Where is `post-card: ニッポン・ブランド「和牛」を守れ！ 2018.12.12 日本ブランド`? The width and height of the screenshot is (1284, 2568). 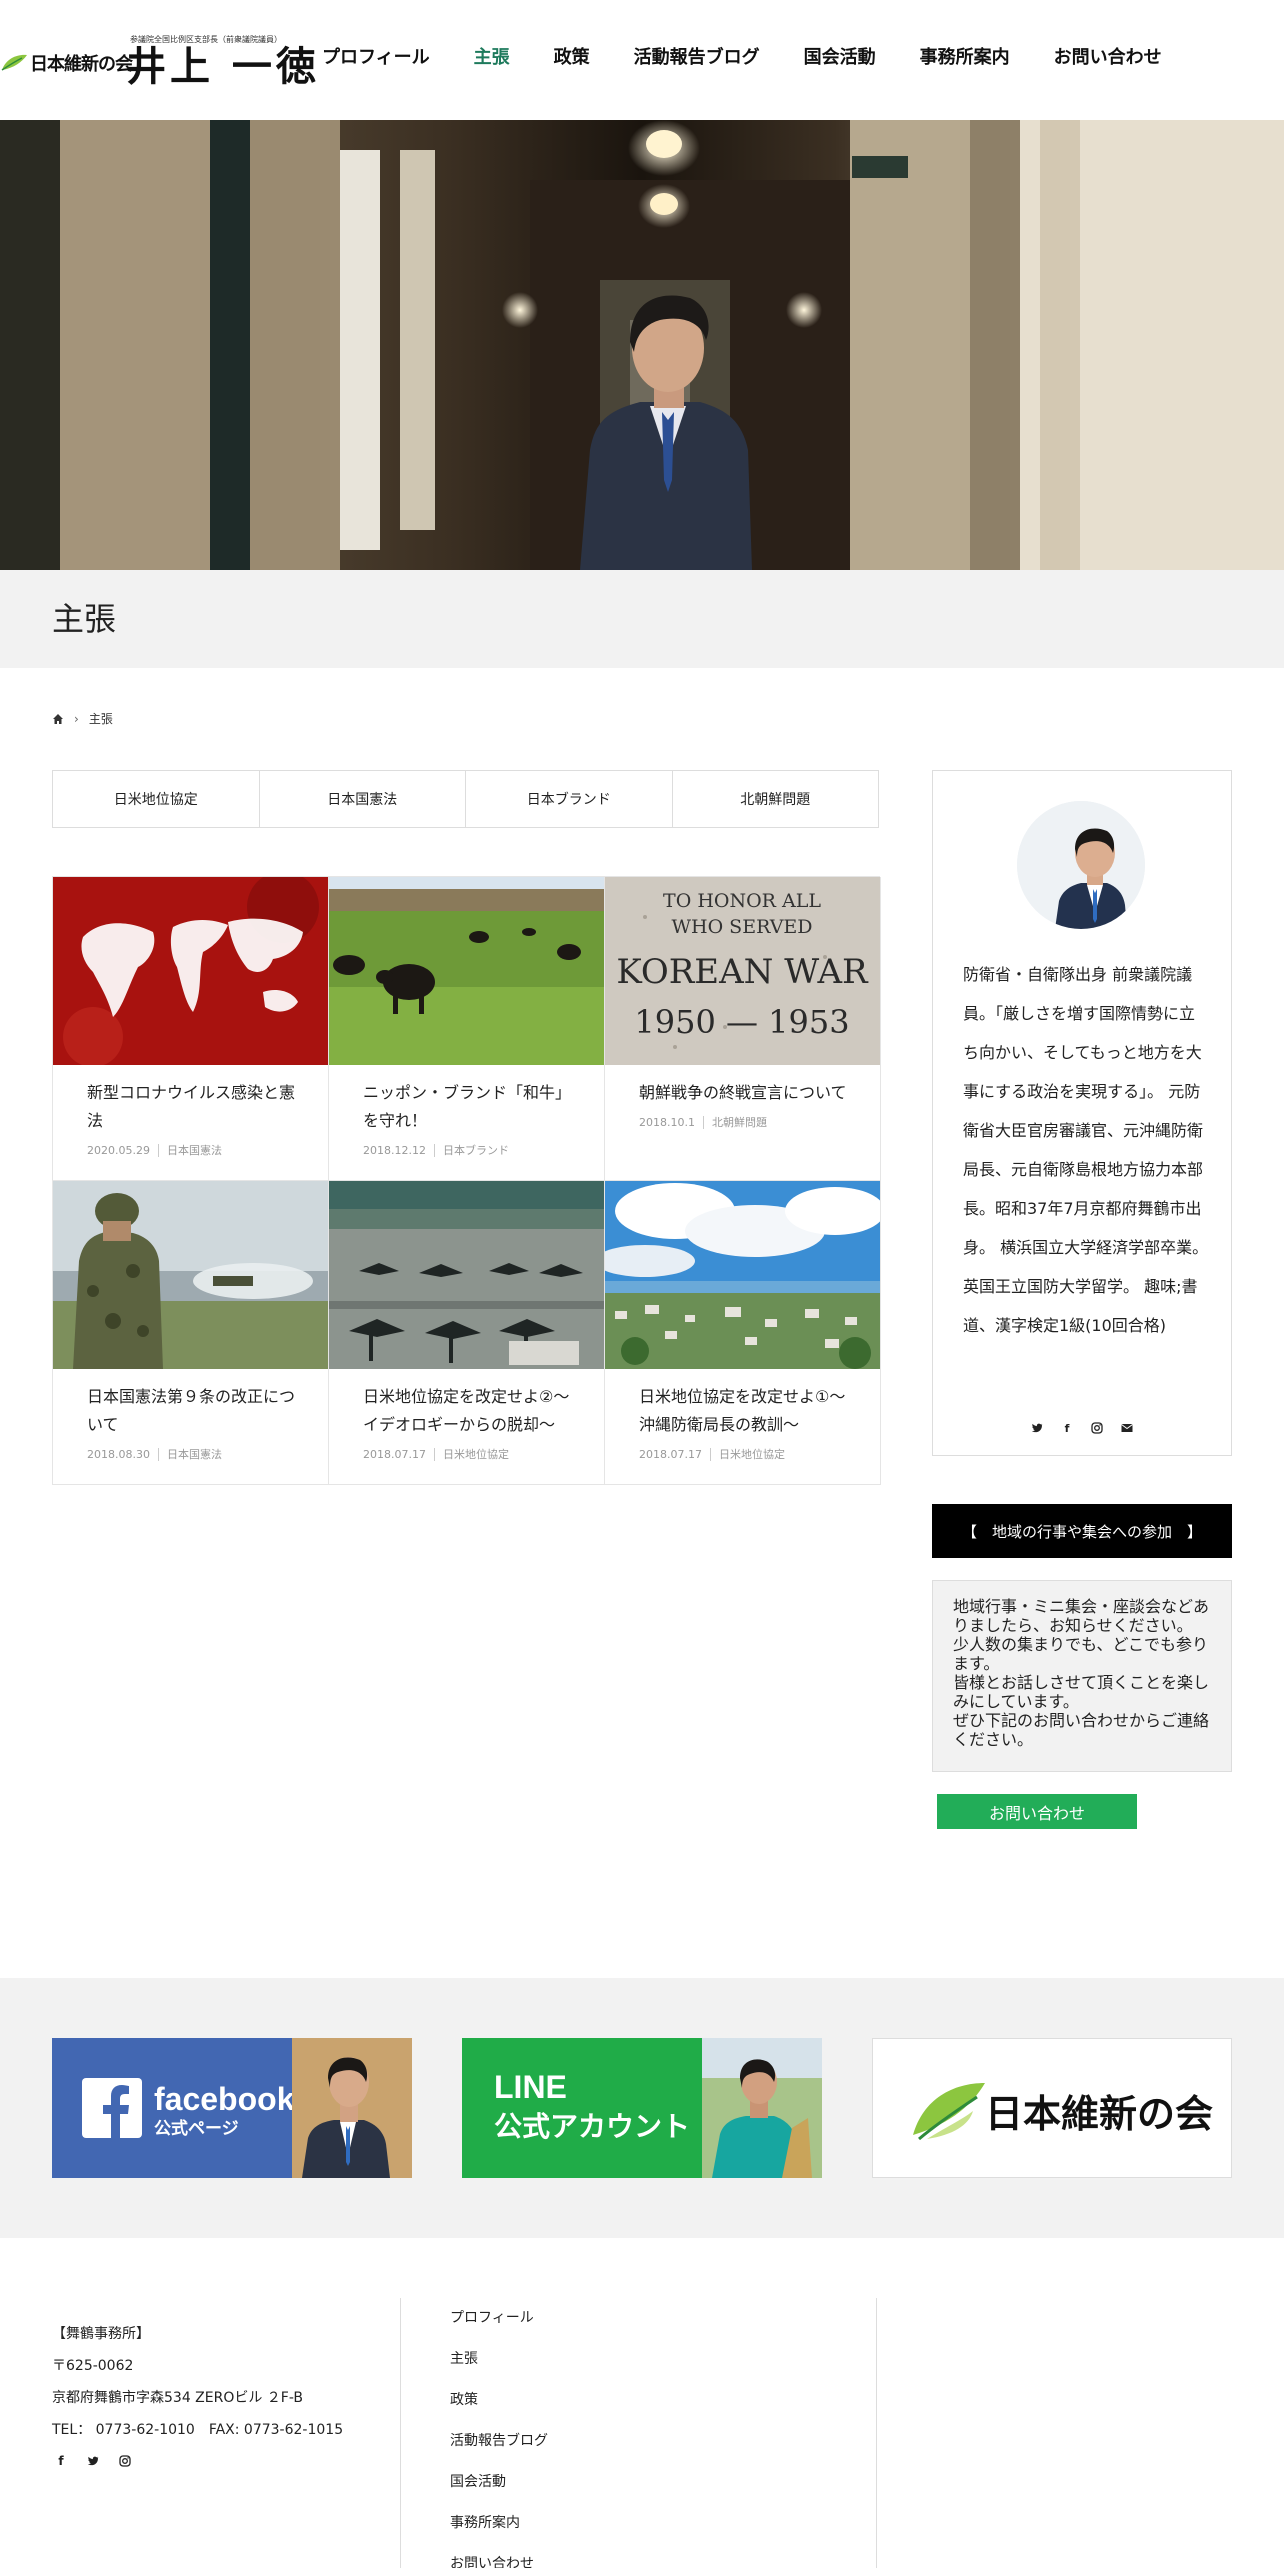
post-card: ニッポン・ブランド「和牛」を守れ！ 2018.12.12 日本ブランド is located at coordinates (467, 1029).